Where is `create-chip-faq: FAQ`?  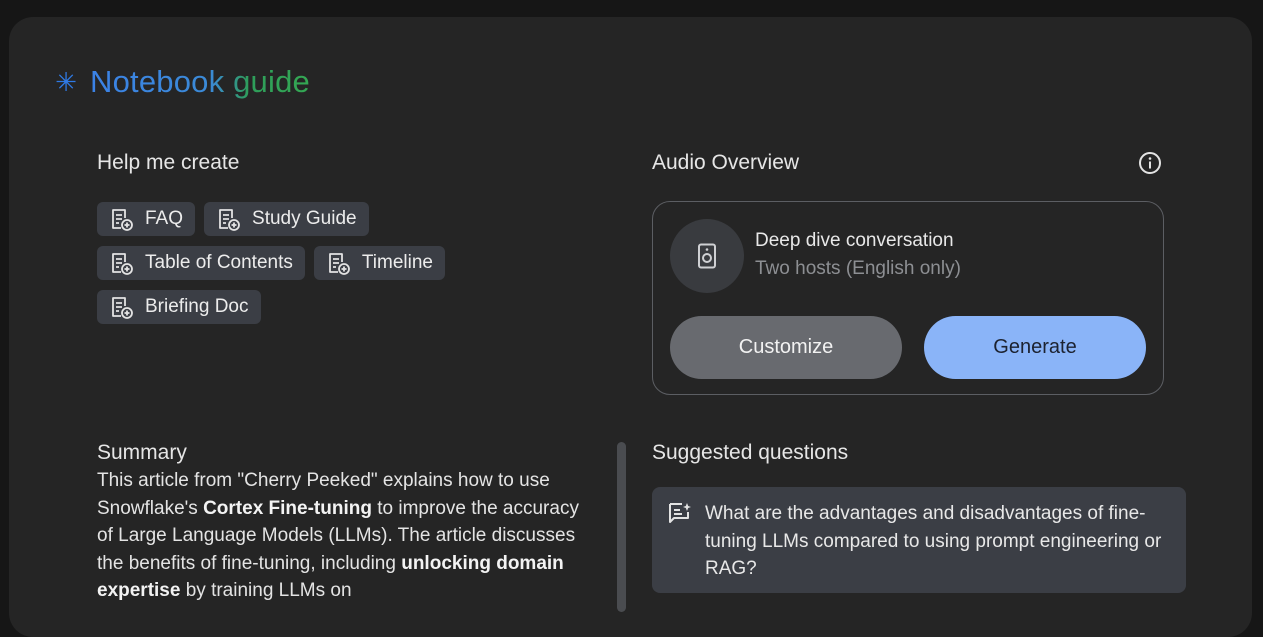
create-chip-faq: FAQ is located at coordinates (146, 219).